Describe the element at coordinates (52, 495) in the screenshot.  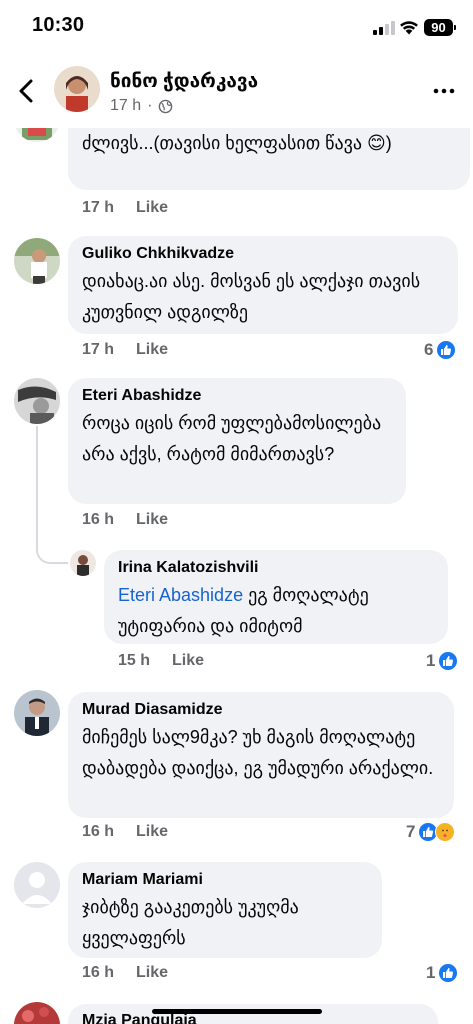
I see `reply-thread-line` at that location.